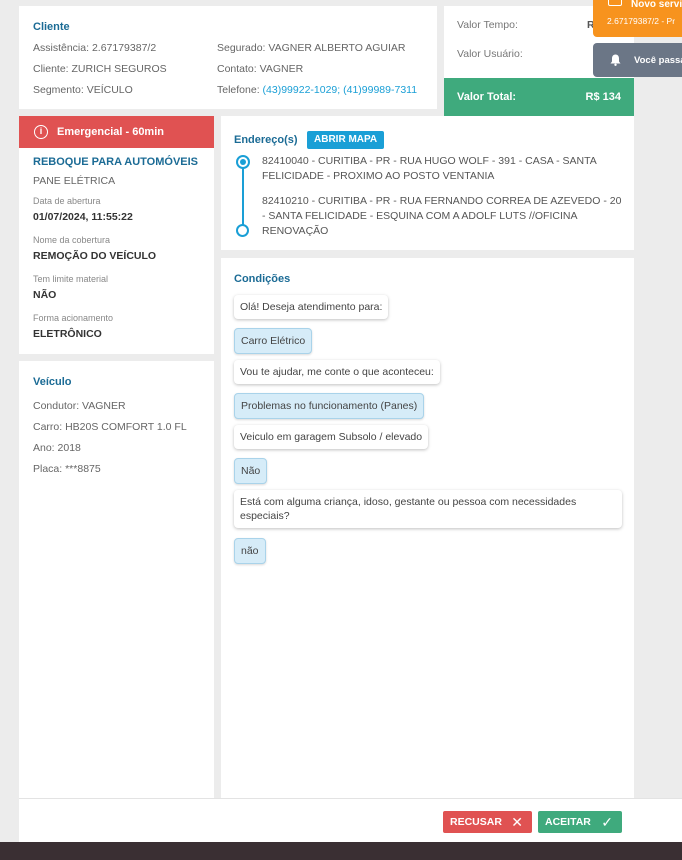  I want to click on valor-total-value: R$ 134, so click(603, 97).